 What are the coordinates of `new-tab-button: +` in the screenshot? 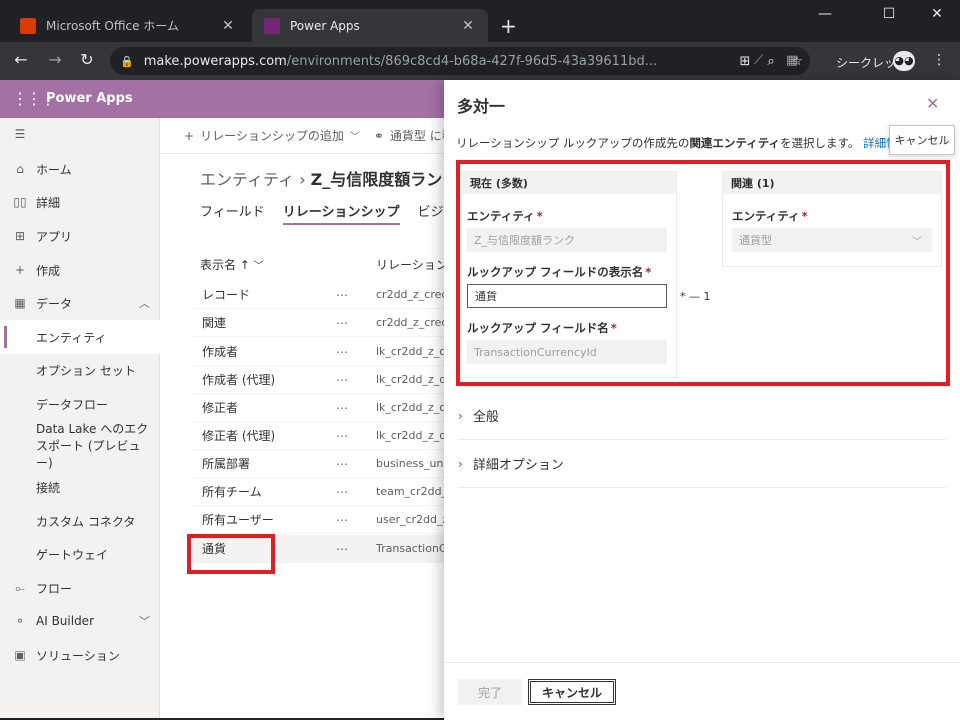 It's located at (508, 26).